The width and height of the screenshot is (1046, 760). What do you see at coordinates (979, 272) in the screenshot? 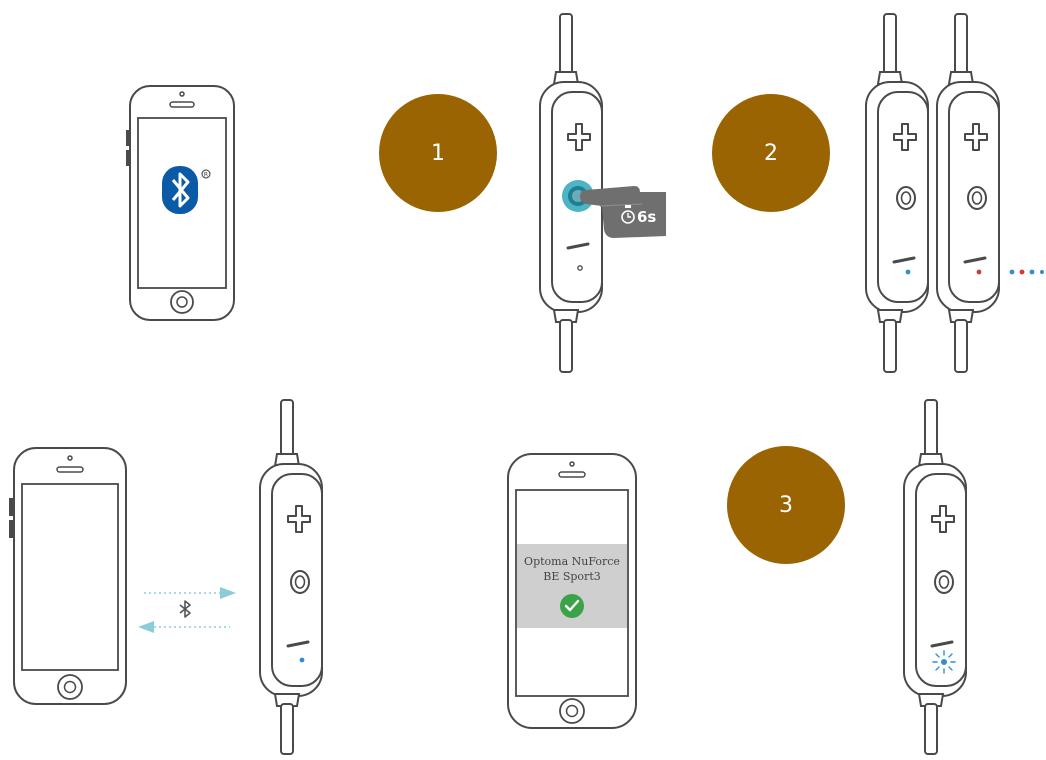
I see `led-red` at bounding box center [979, 272].